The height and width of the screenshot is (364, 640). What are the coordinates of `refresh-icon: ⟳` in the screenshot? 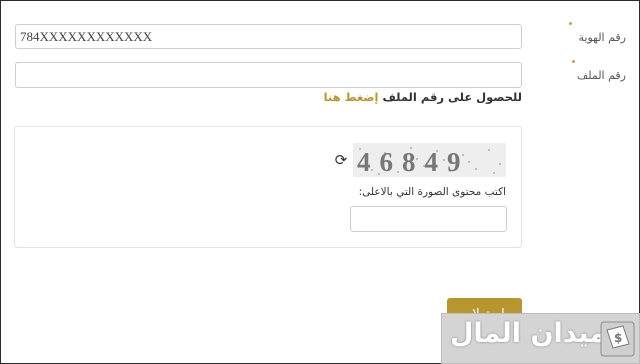 It's located at (341, 160).